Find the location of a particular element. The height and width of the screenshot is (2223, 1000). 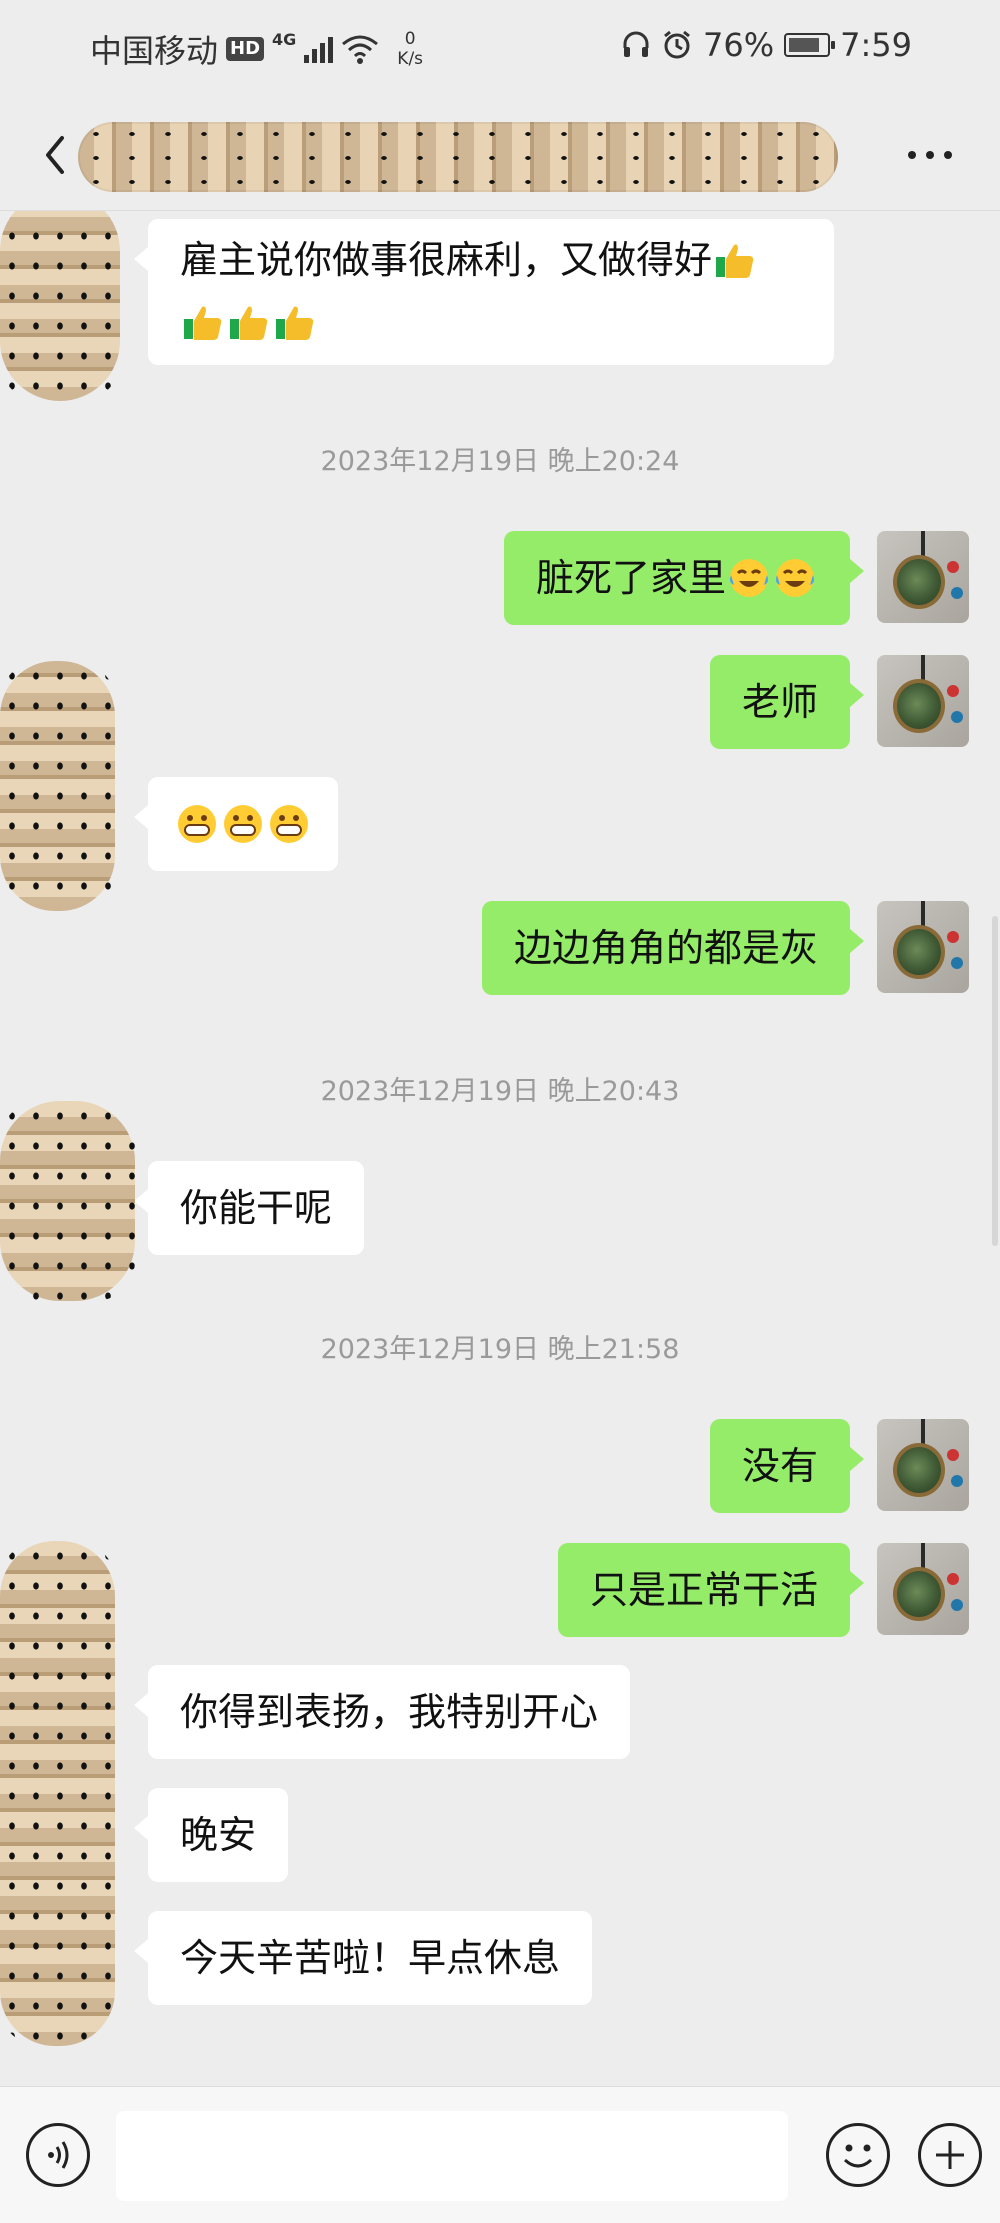

scrollbar is located at coordinates (995, 1081).